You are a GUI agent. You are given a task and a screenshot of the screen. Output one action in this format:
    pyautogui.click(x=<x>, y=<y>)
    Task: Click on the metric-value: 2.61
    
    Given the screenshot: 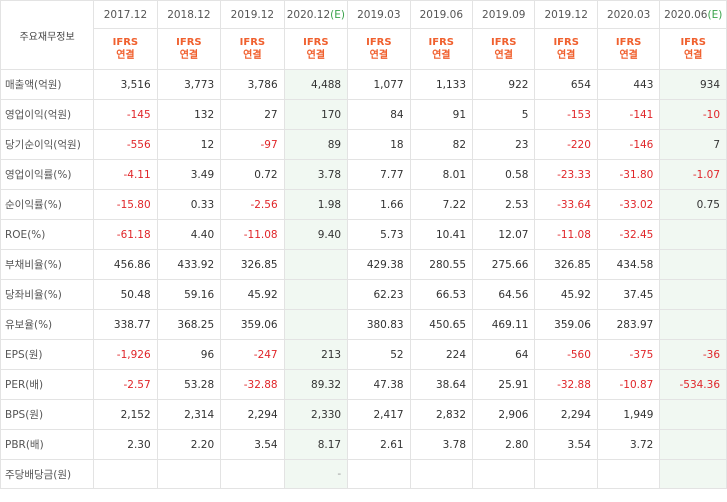 What is the action you would take?
    pyautogui.click(x=379, y=444)
    